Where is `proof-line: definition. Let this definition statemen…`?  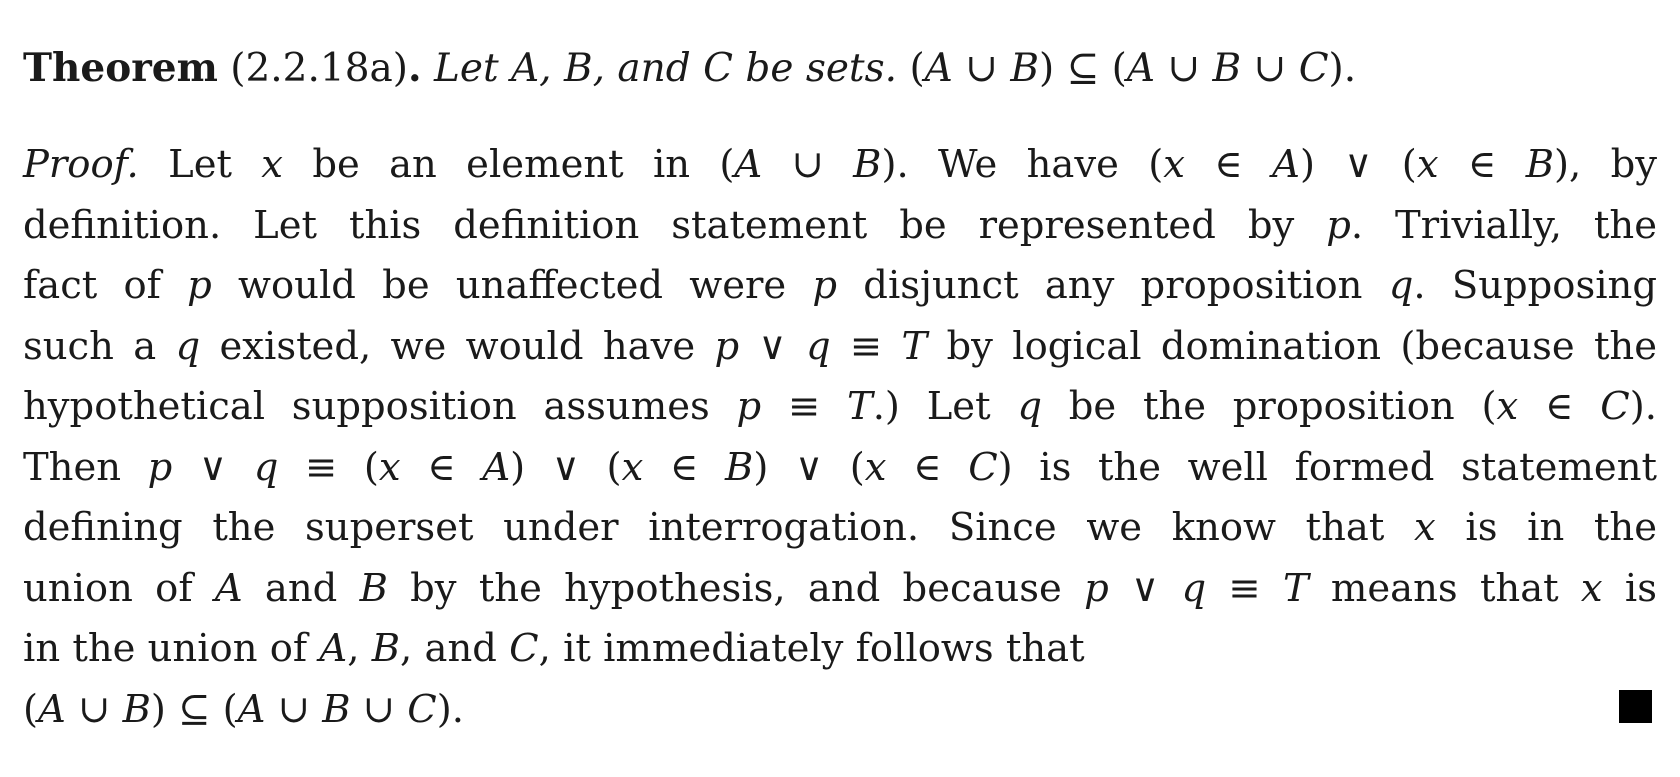
proof-line: definition. Let this definition statemen… is located at coordinates (840, 225).